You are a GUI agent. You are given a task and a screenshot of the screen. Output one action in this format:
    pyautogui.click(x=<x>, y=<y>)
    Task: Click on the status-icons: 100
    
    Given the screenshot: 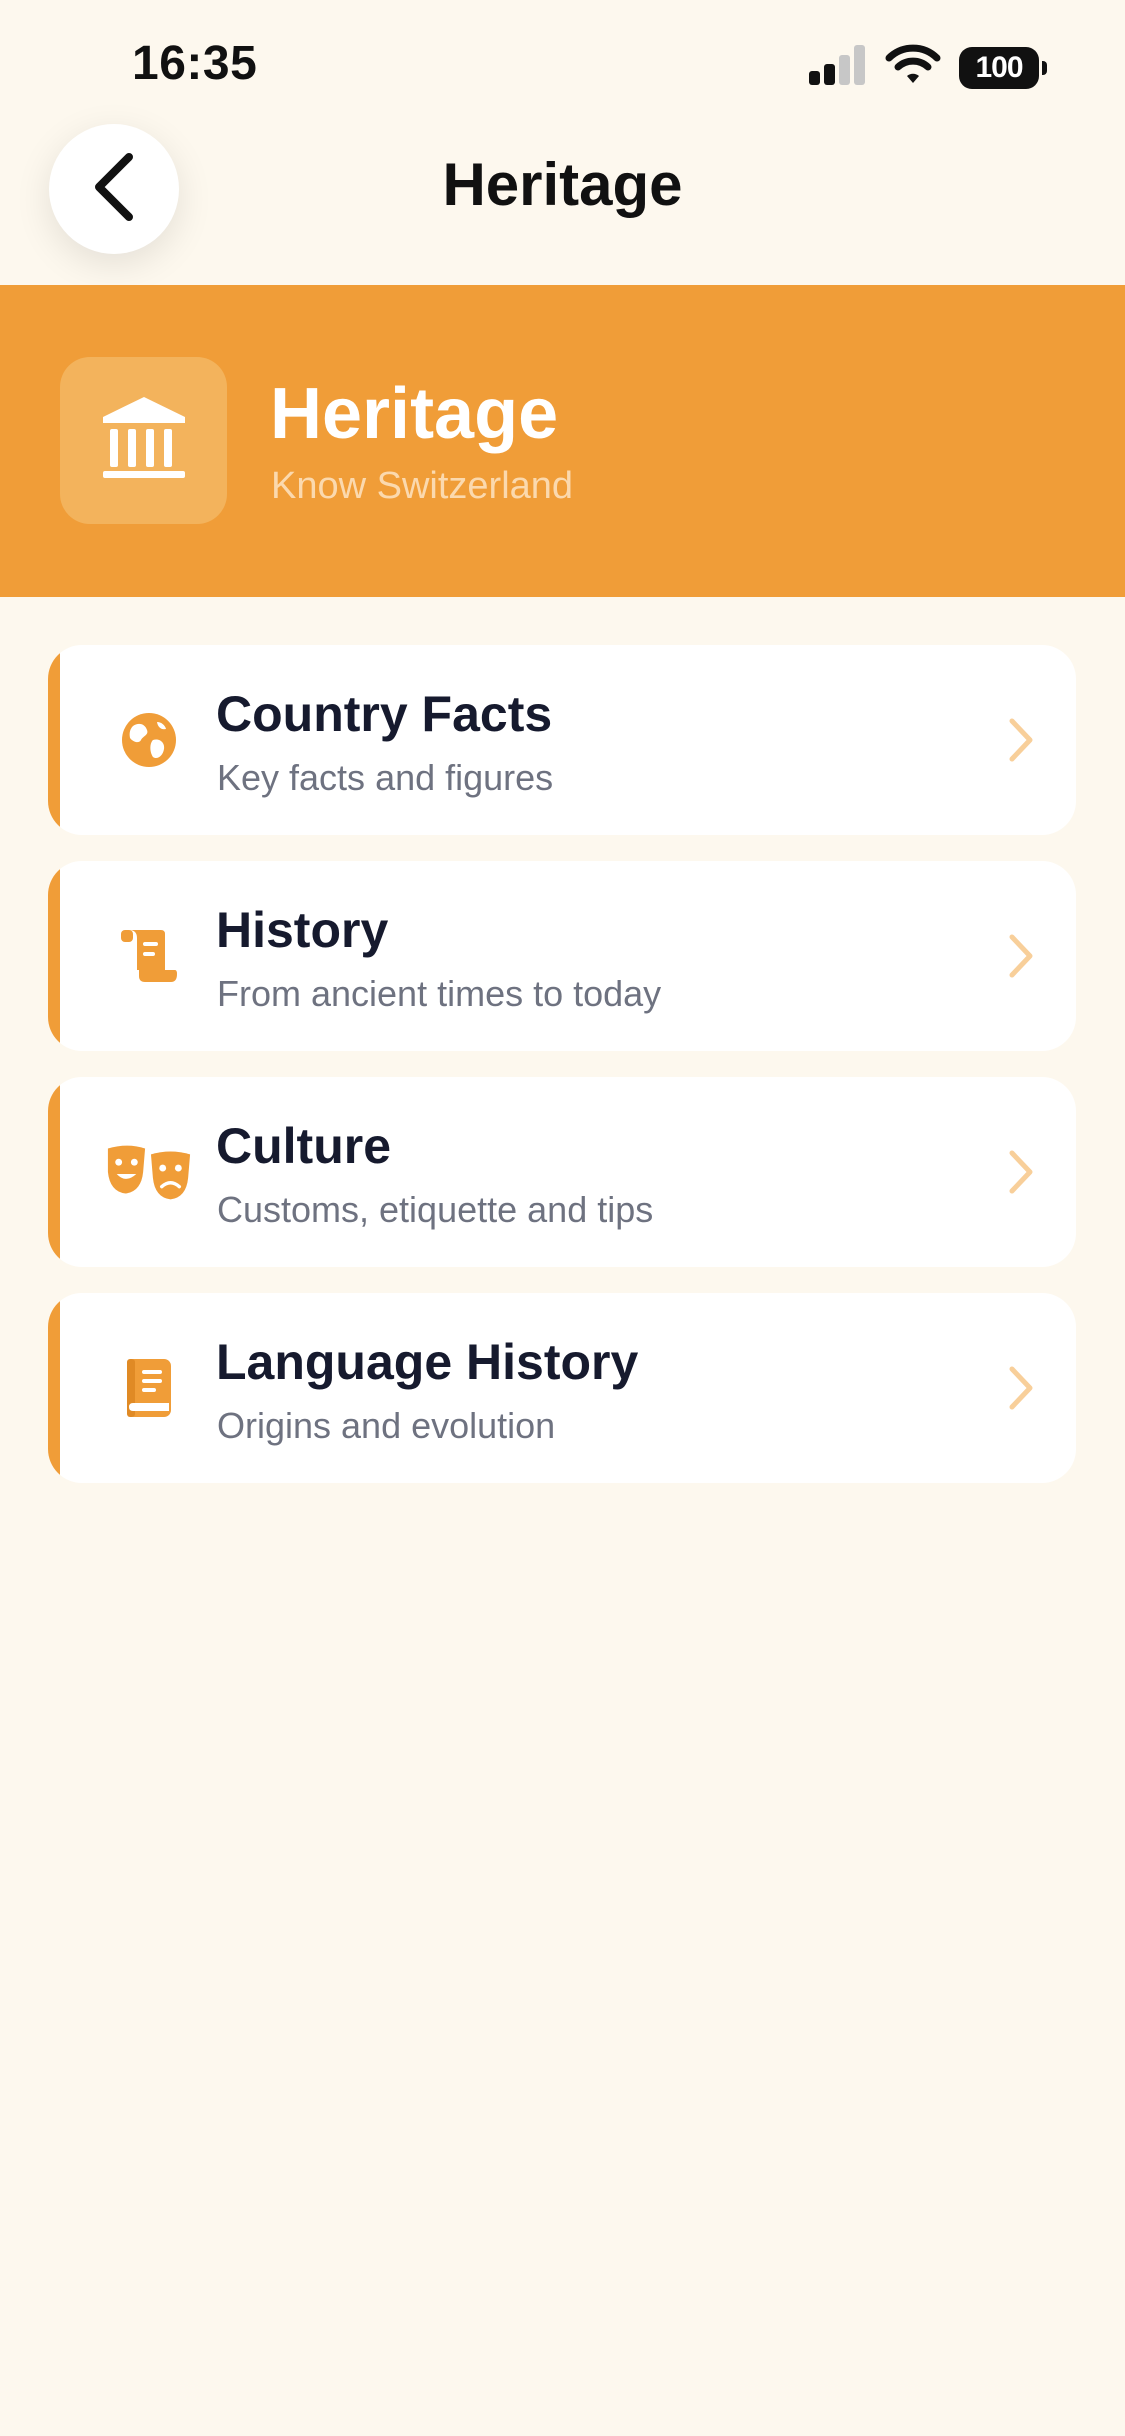 What is the action you would take?
    pyautogui.click(x=928, y=67)
    